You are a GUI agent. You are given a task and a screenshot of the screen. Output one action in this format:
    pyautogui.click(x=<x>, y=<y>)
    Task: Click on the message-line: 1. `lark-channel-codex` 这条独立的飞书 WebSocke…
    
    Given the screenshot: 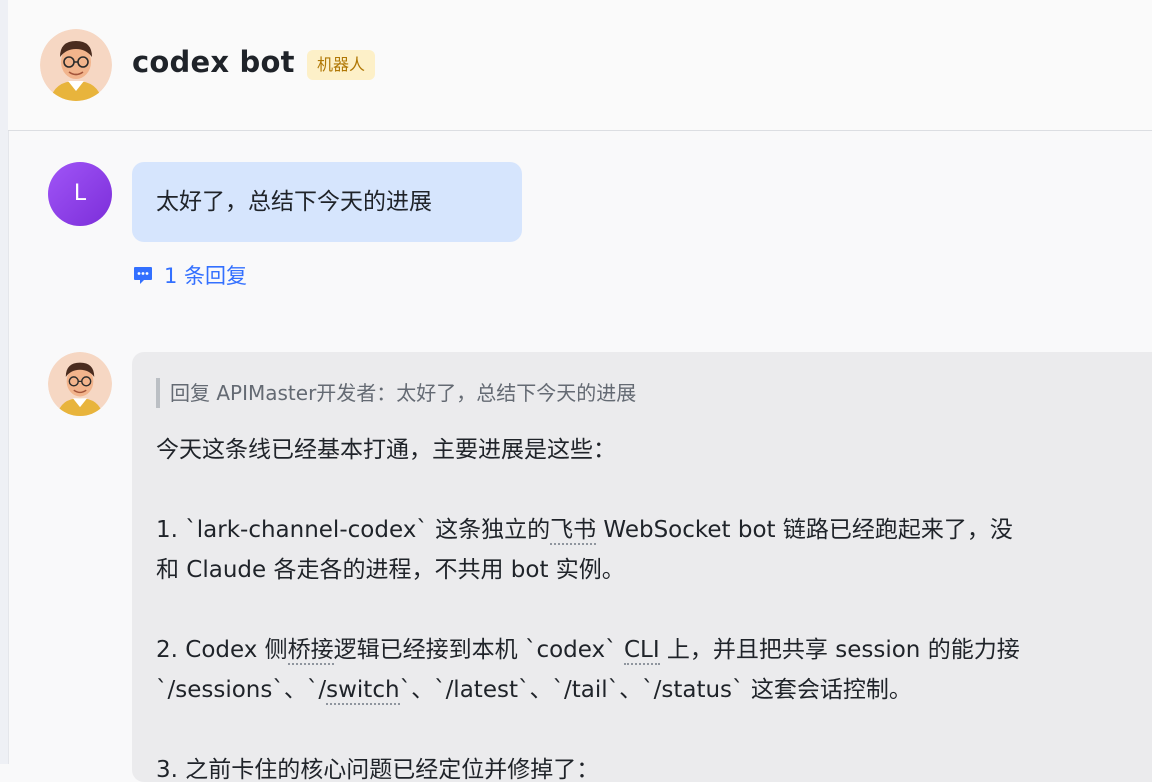 What is the action you would take?
    pyautogui.click(x=584, y=530)
    